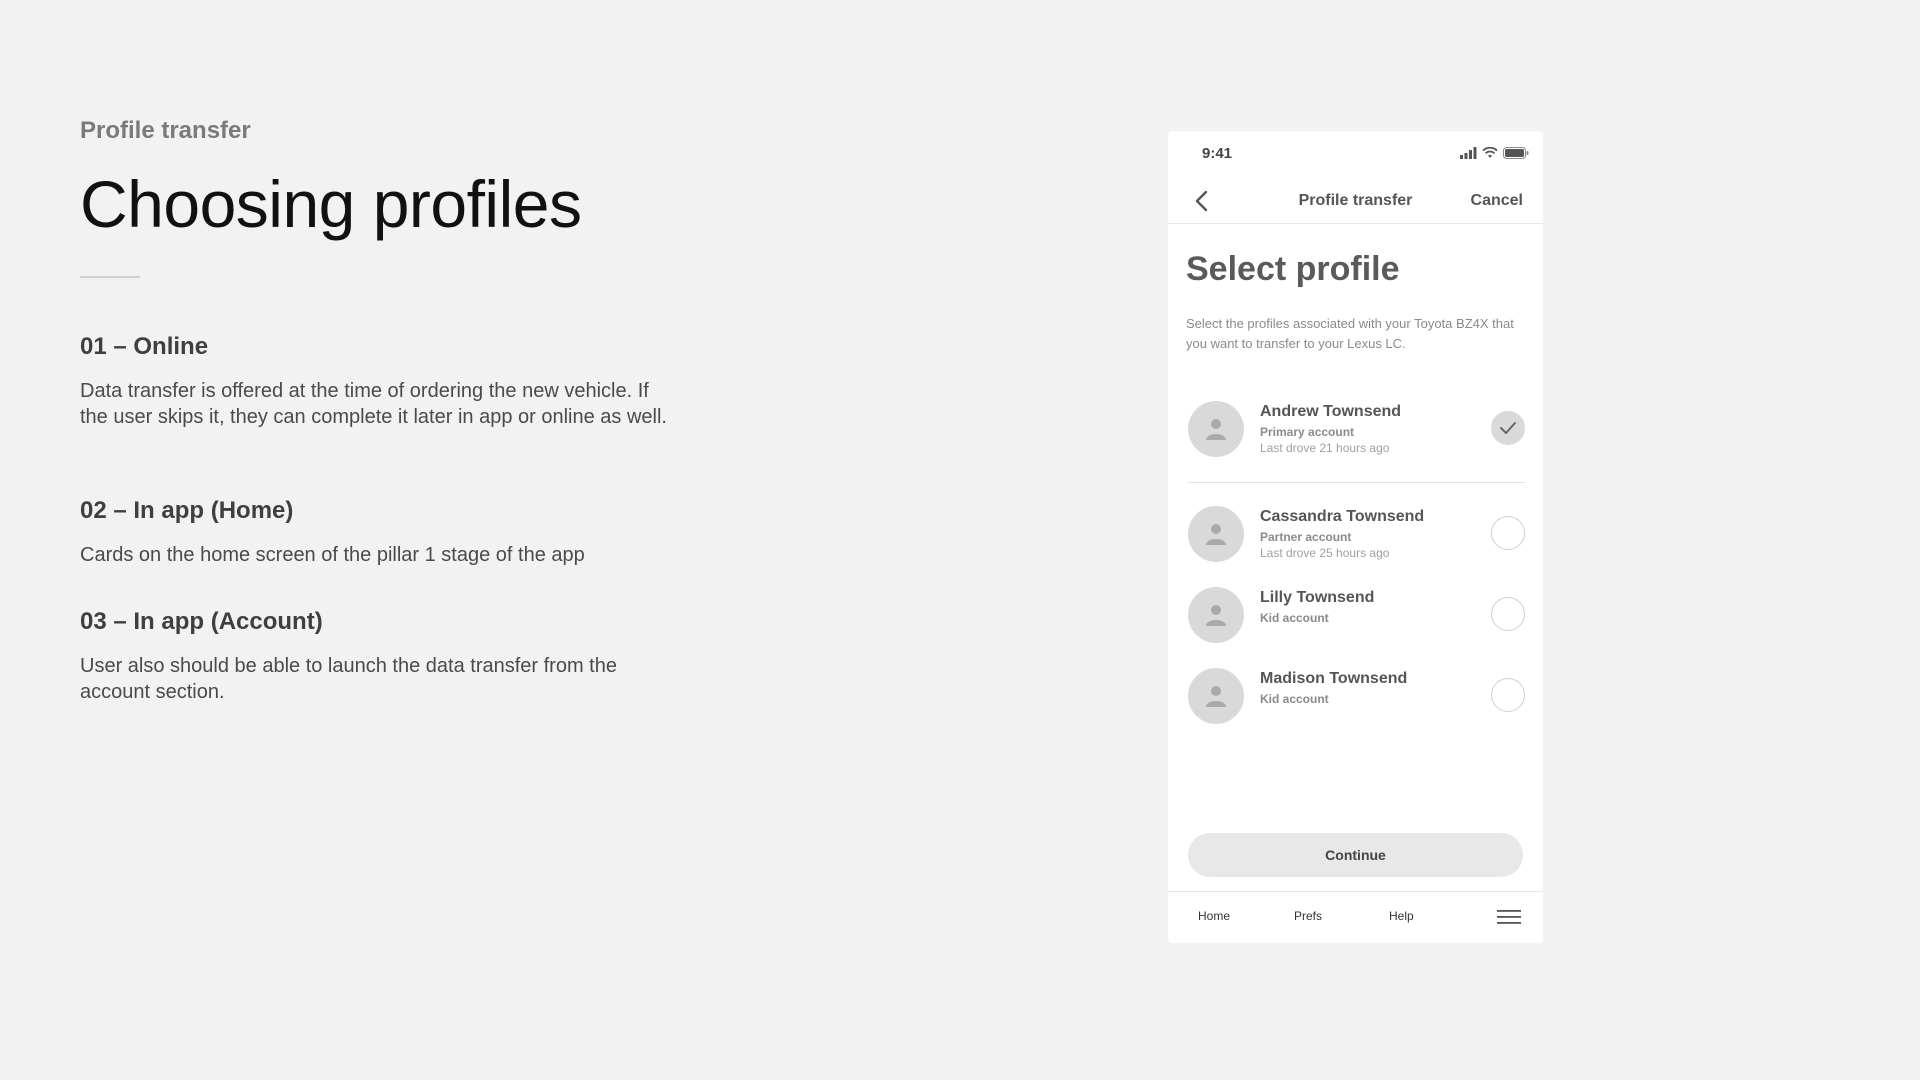  Describe the element at coordinates (1468, 153) in the screenshot. I see `signal-icon` at that location.